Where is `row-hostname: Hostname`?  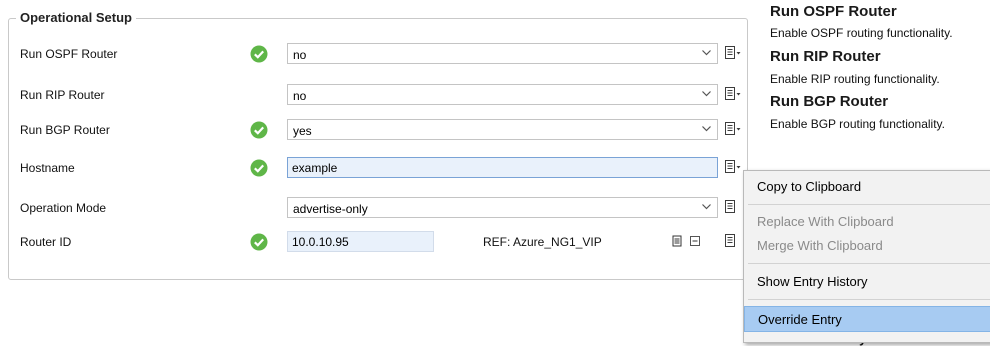
row-hostname: Hostname is located at coordinates (380, 168).